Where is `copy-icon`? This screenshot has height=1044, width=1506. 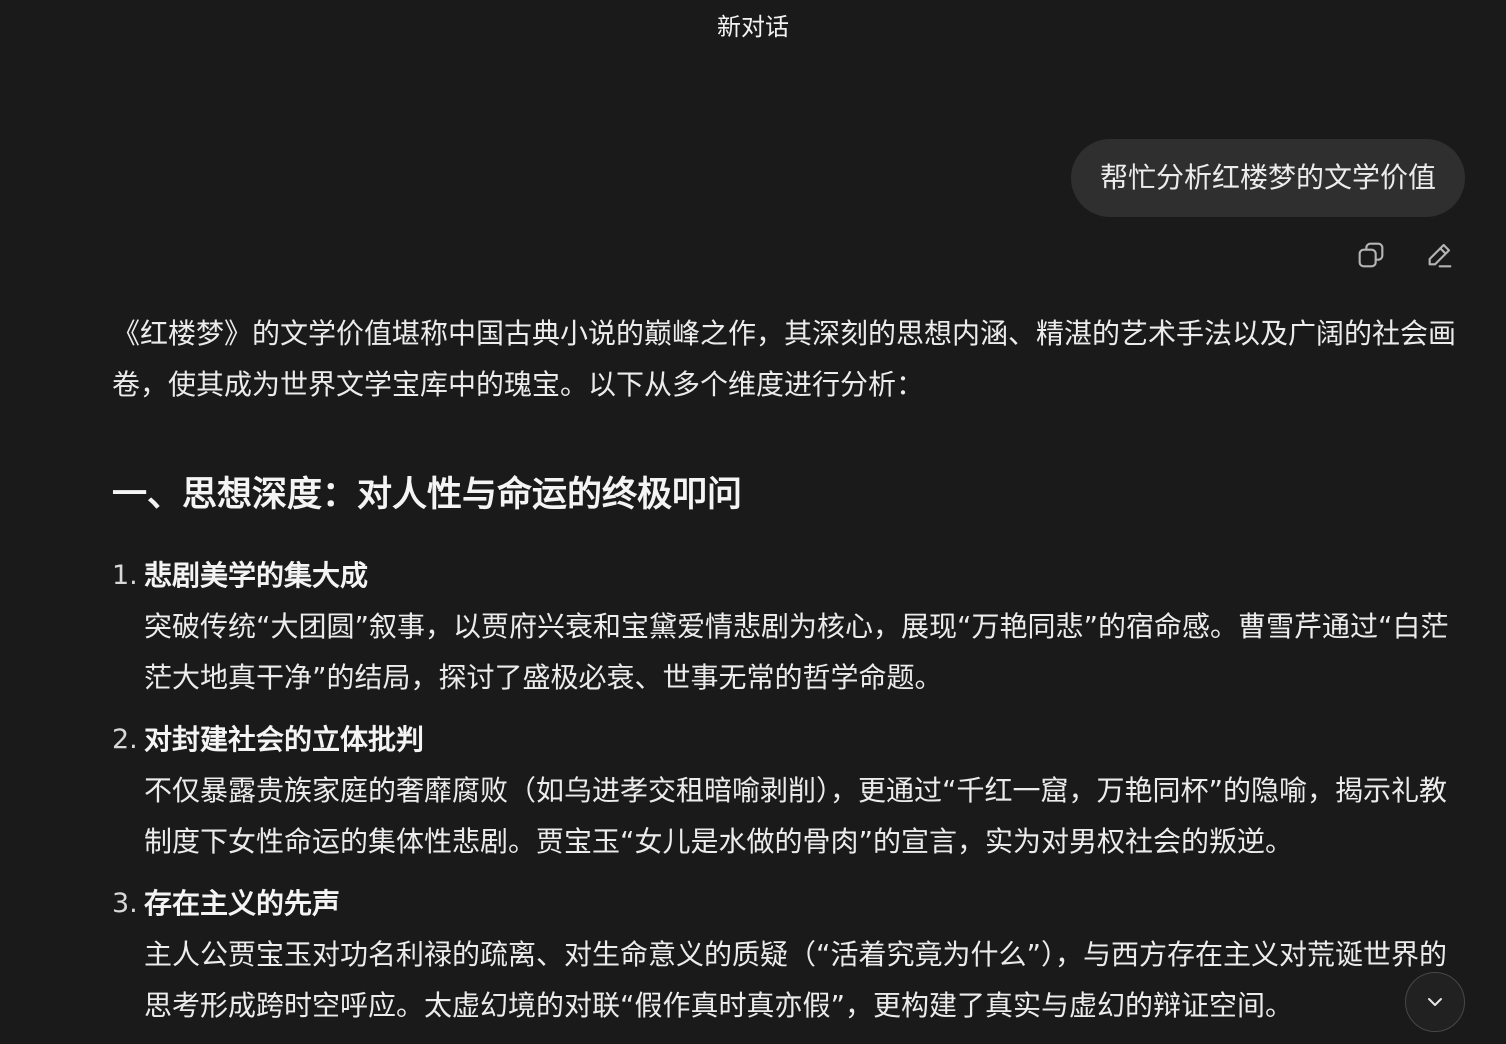
copy-icon is located at coordinates (1371, 255).